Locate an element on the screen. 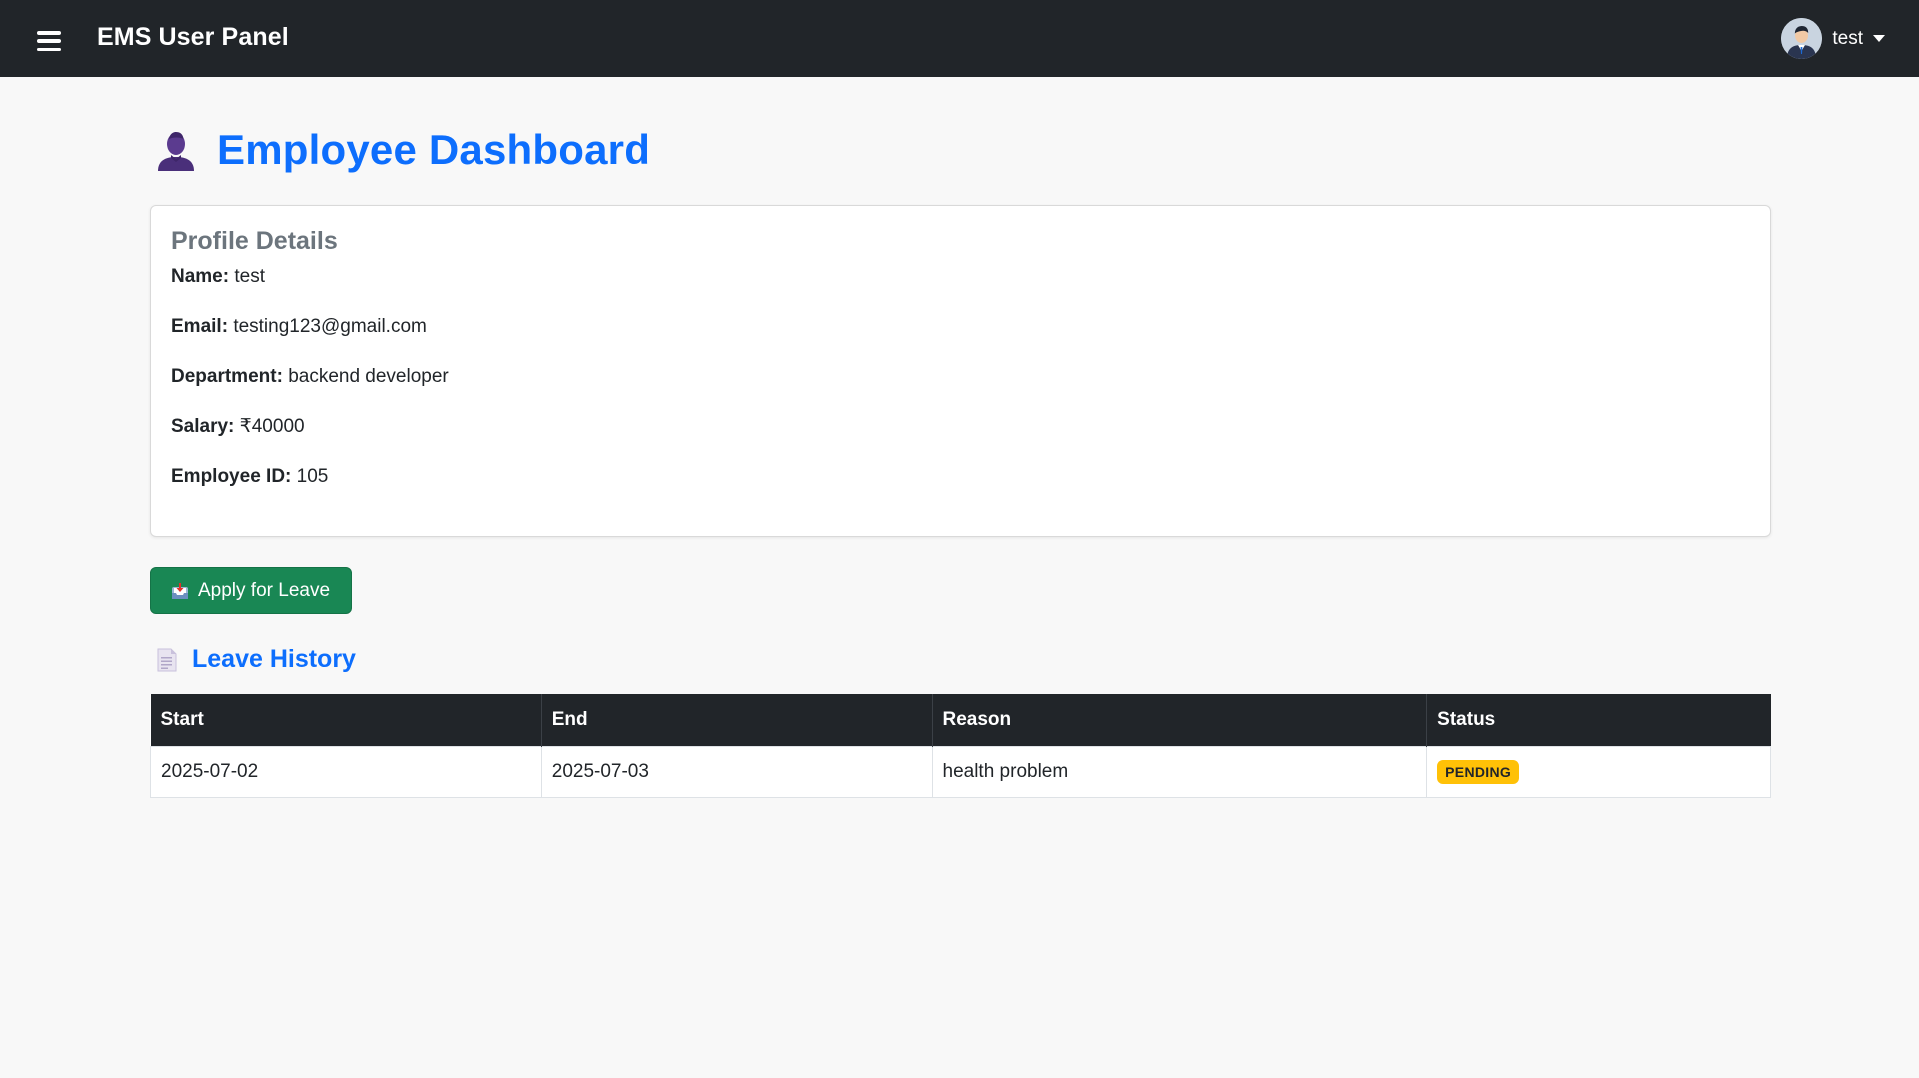 The height and width of the screenshot is (1078, 1919). column-header-reason: Reason is located at coordinates (1180, 720).